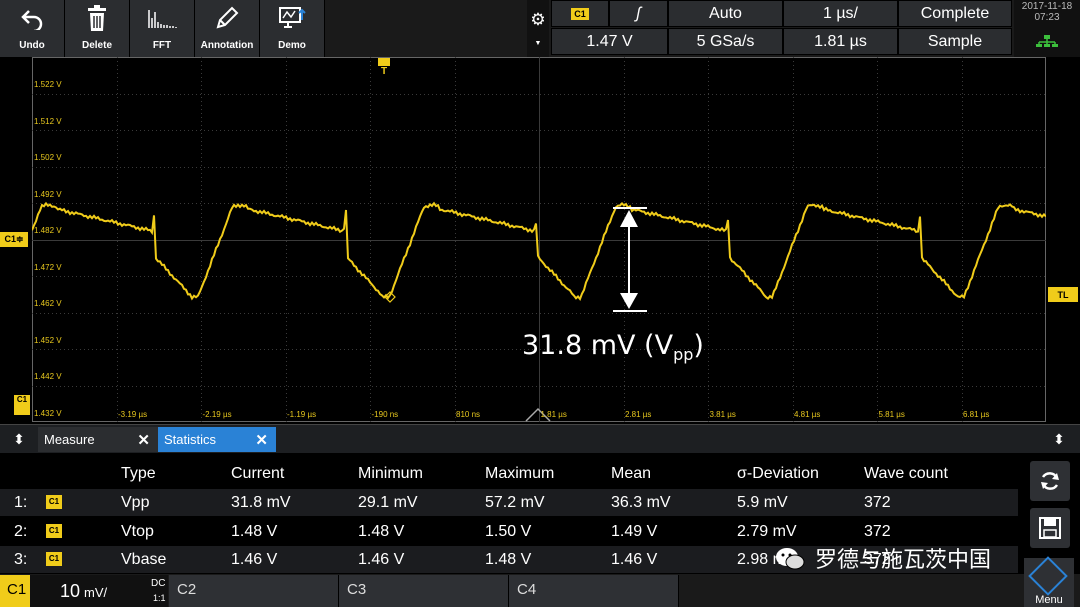 This screenshot has width=1080, height=607. I want to click on col-type: Type, so click(138, 473).